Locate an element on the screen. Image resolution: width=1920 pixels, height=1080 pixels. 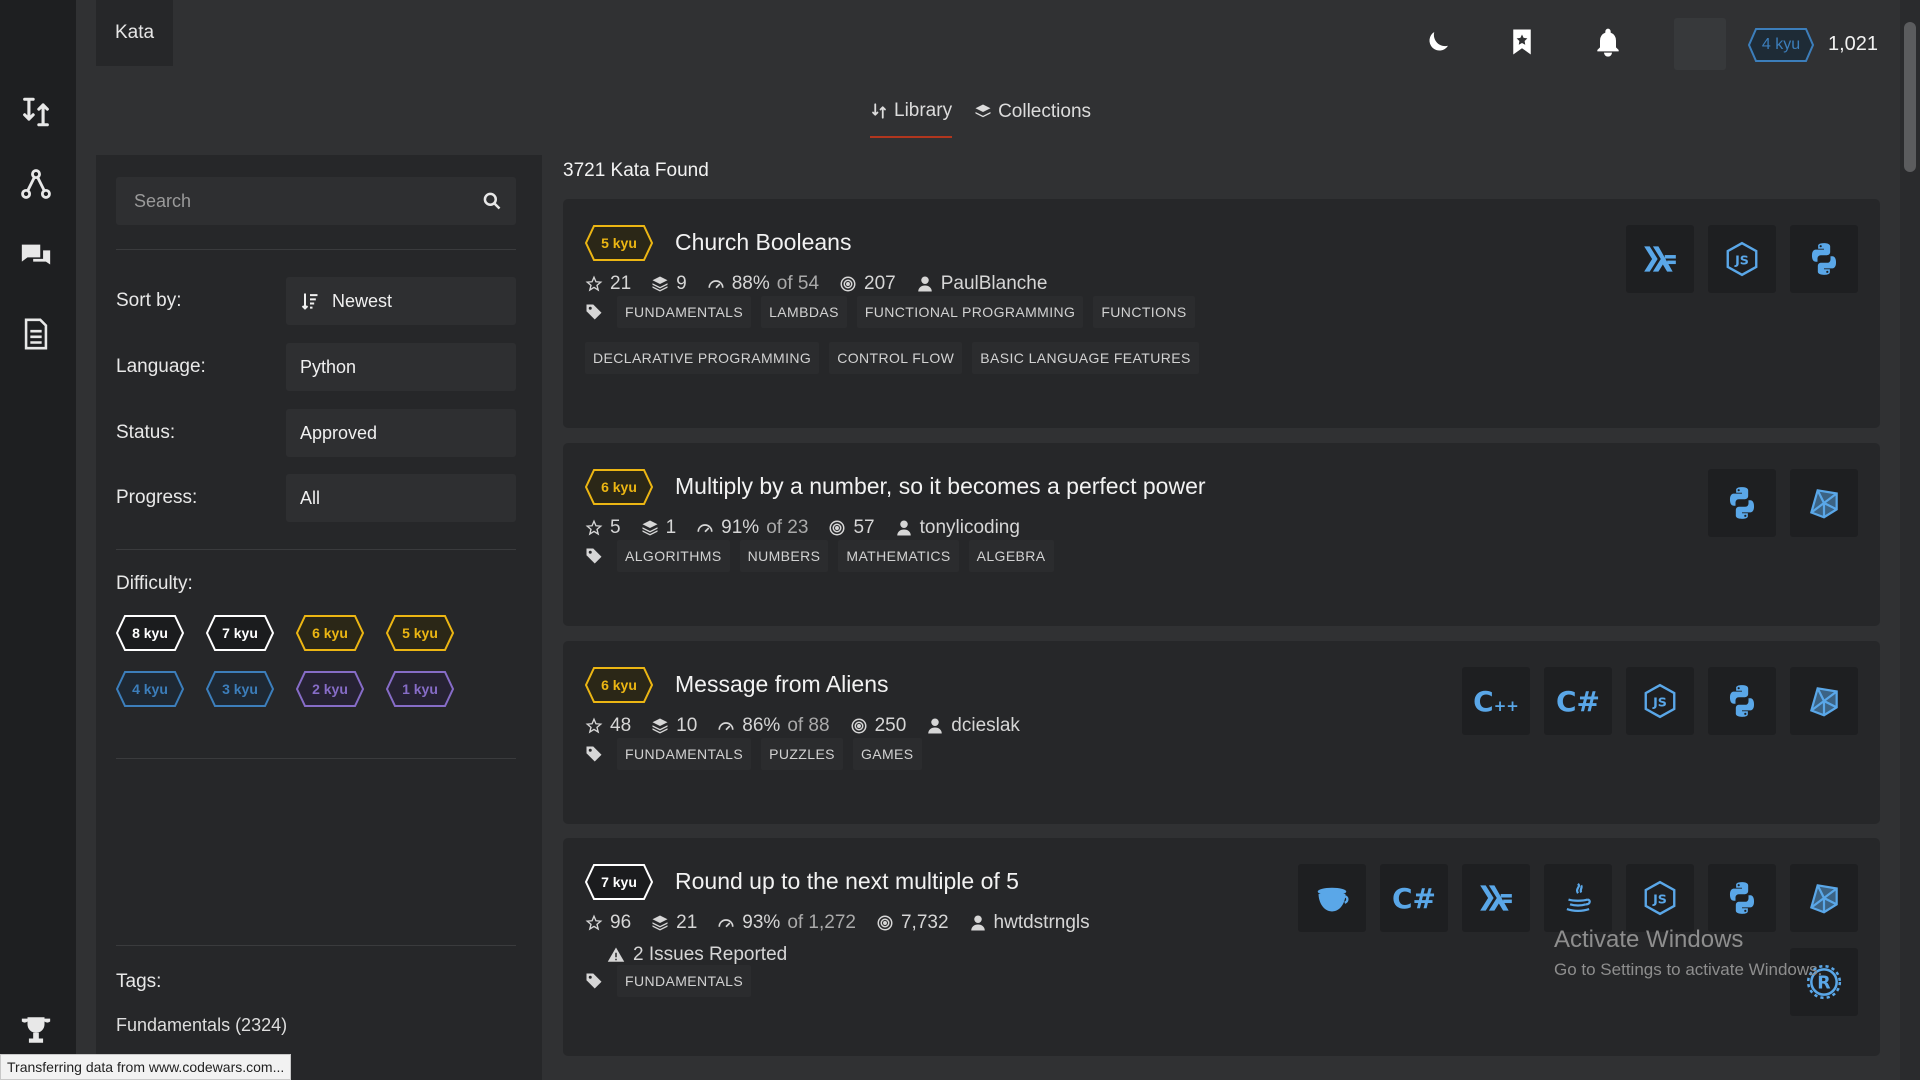
difficulty-badge: 5 kyu is located at coordinates (420, 633).